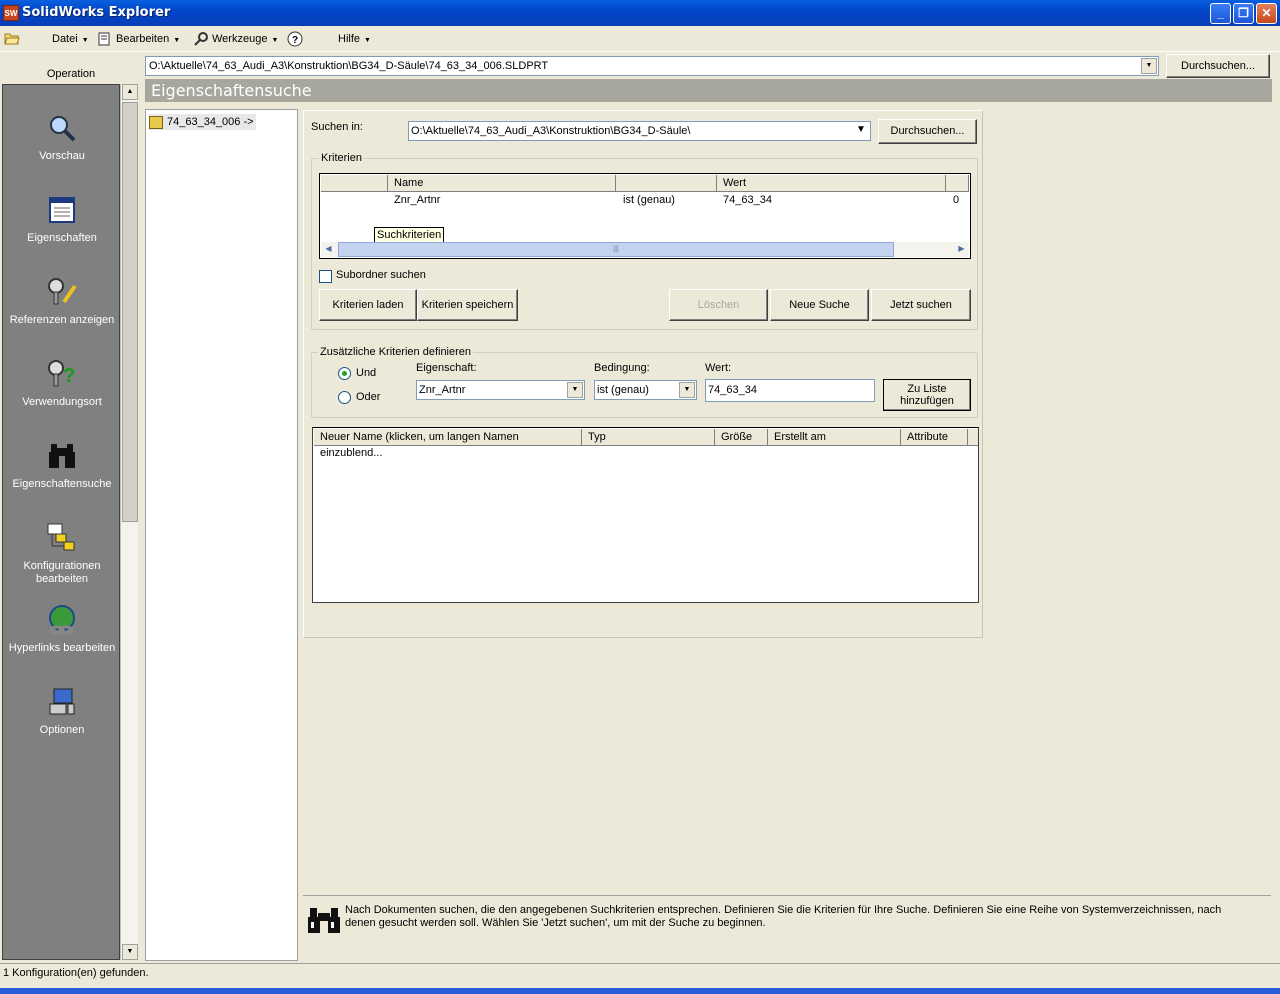  I want to click on or-label: Oder, so click(368, 397).